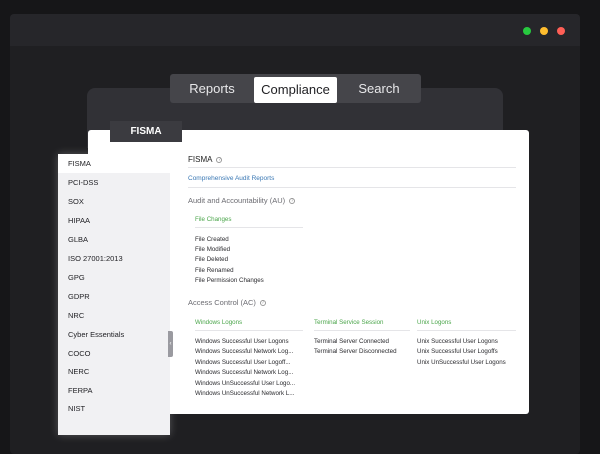 This screenshot has height=454, width=600. I want to click on section-title-text: Access Control (AC), so click(222, 302).